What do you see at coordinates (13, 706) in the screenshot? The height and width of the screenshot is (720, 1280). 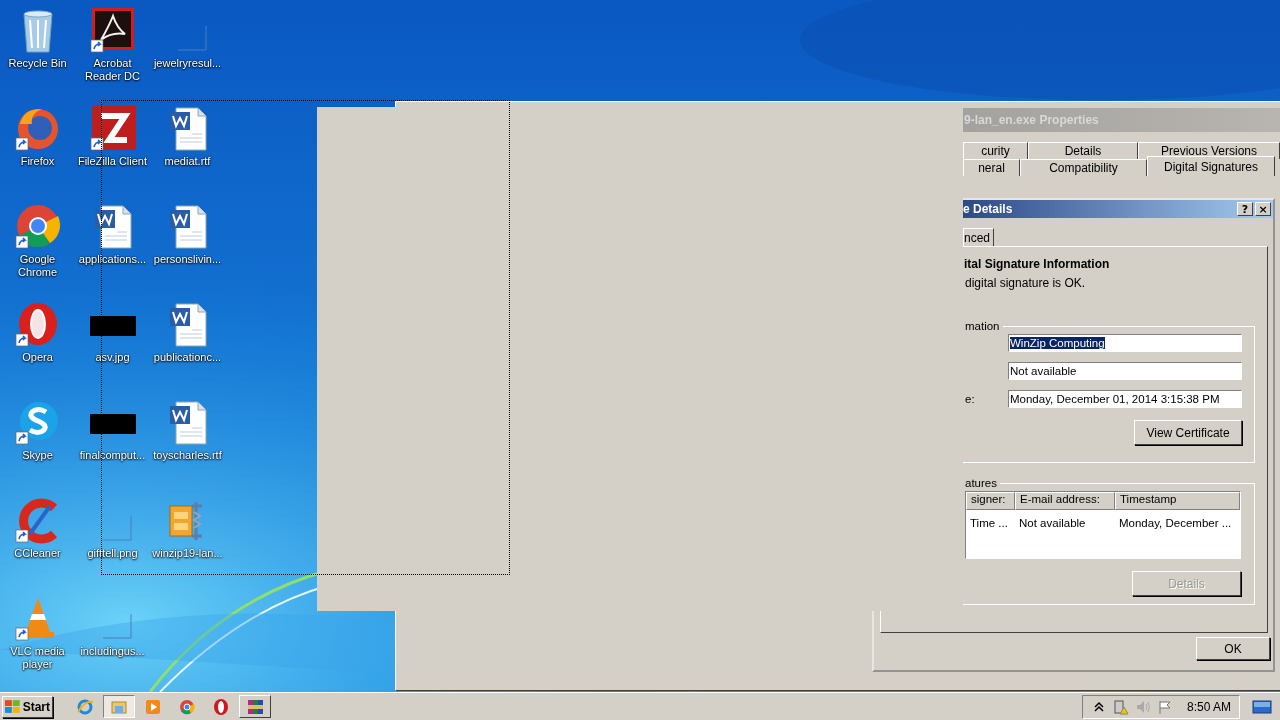 I see `windows-logo-icon` at bounding box center [13, 706].